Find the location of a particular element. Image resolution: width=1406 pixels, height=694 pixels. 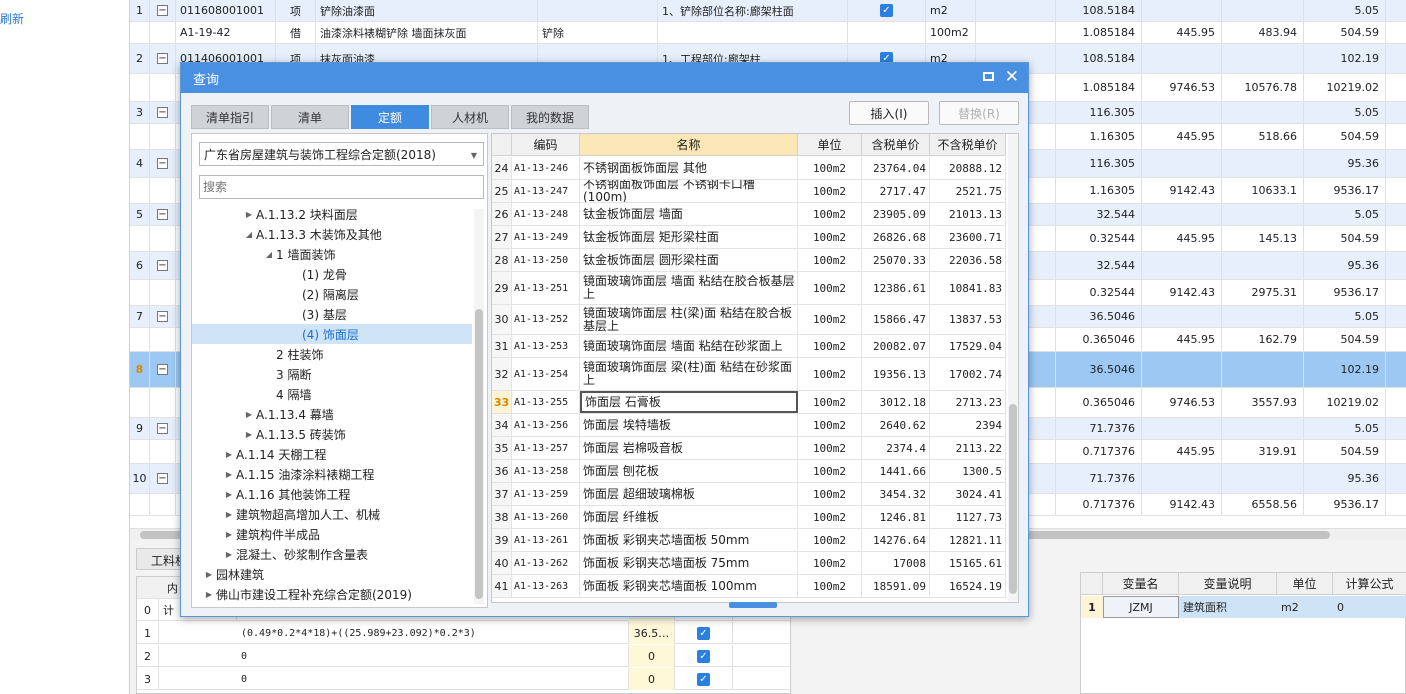

table-row: 3 0 0 ✓ is located at coordinates (464, 679).